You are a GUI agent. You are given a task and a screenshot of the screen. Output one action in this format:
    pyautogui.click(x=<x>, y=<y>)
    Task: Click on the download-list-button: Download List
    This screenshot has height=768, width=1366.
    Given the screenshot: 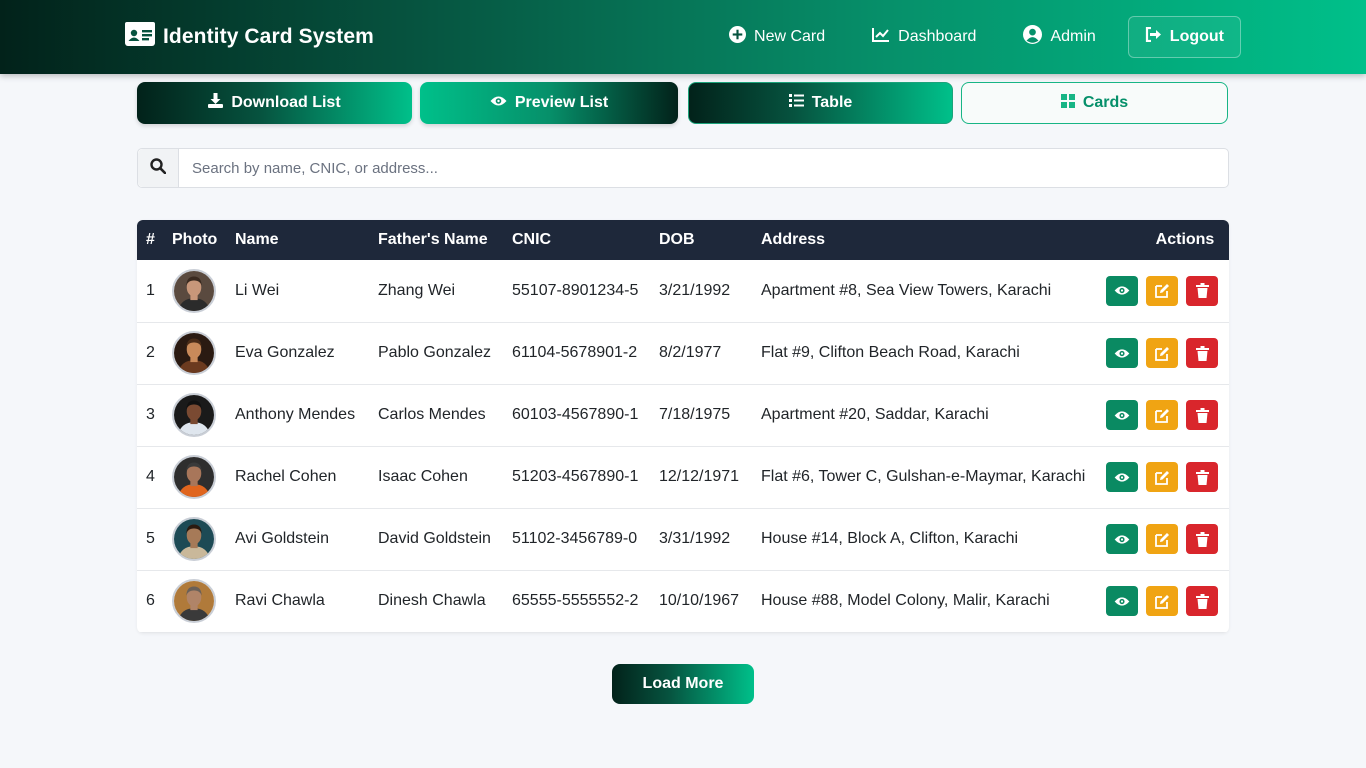 What is the action you would take?
    pyautogui.click(x=274, y=103)
    